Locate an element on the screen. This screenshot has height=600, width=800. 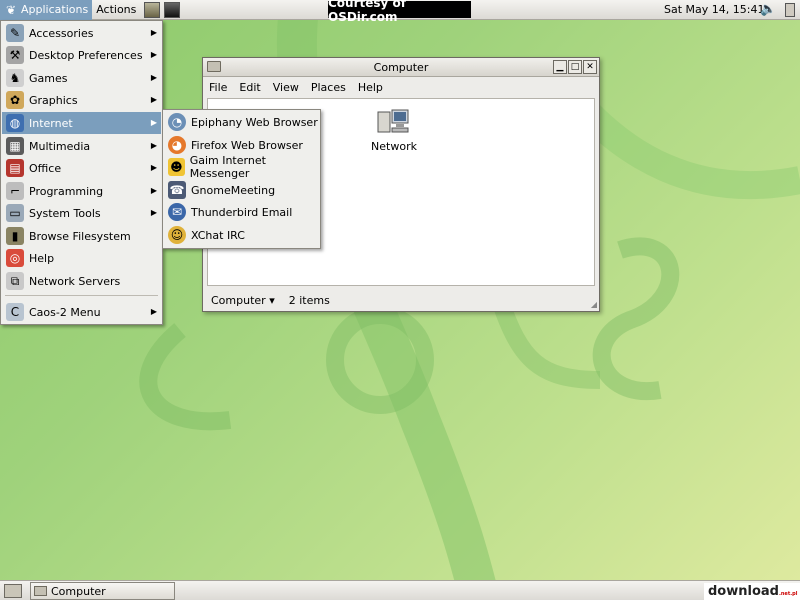
programming-icon: ⌐ is located at coordinates (15, 191).